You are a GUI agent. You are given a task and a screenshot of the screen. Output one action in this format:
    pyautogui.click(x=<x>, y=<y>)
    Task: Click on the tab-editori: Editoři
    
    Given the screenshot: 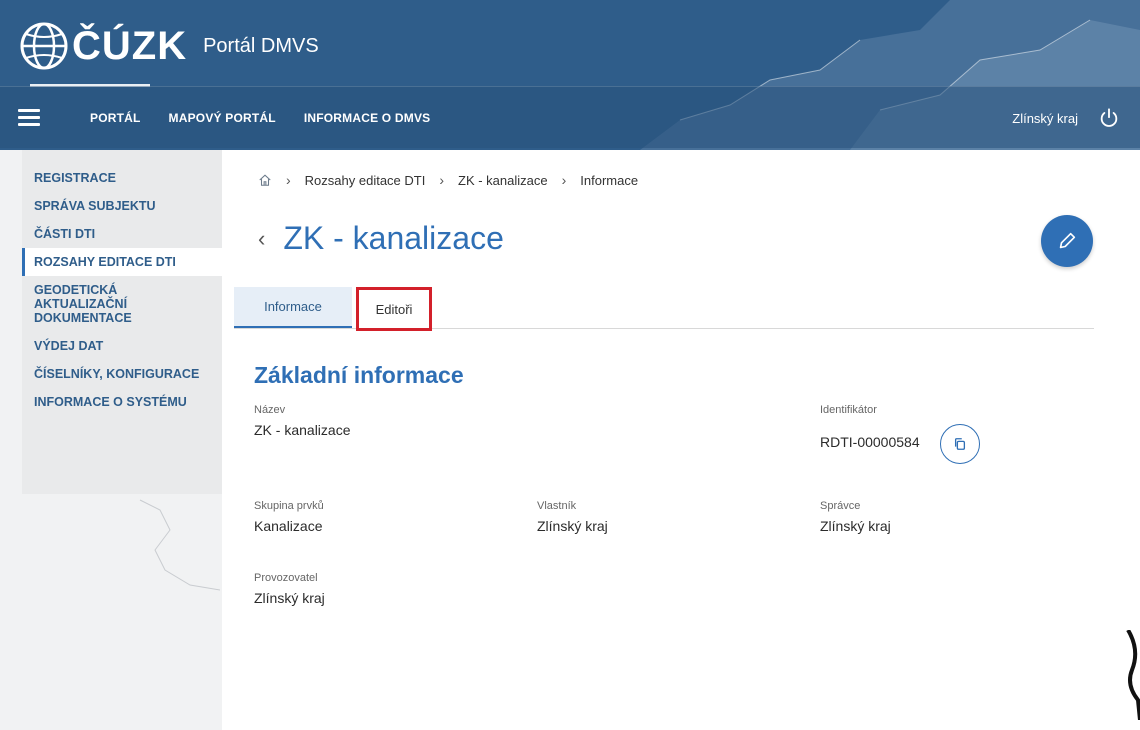 What is the action you would take?
    pyautogui.click(x=394, y=309)
    